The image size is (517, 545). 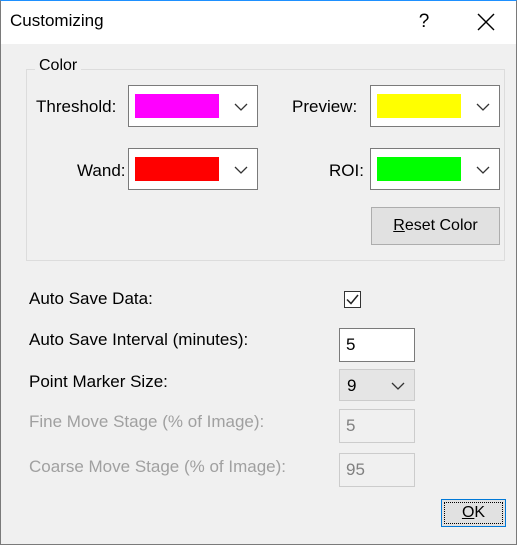 What do you see at coordinates (419, 169) in the screenshot?
I see `roi-color-swatch` at bounding box center [419, 169].